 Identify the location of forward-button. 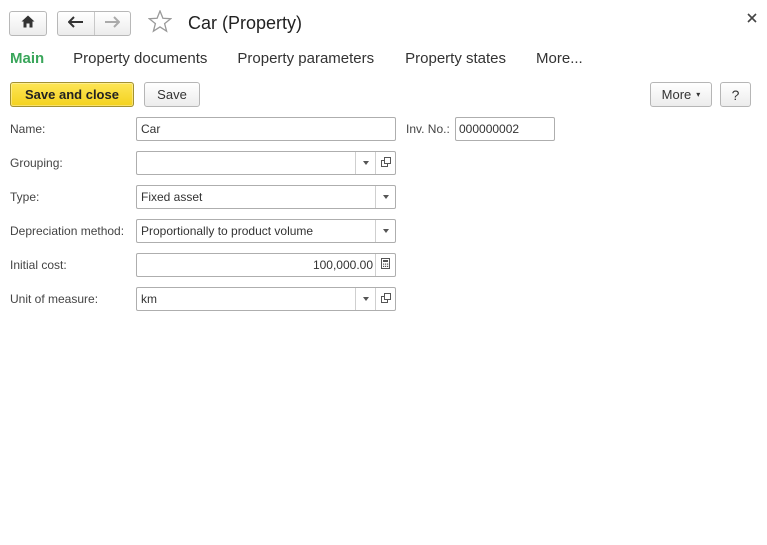
(112, 23).